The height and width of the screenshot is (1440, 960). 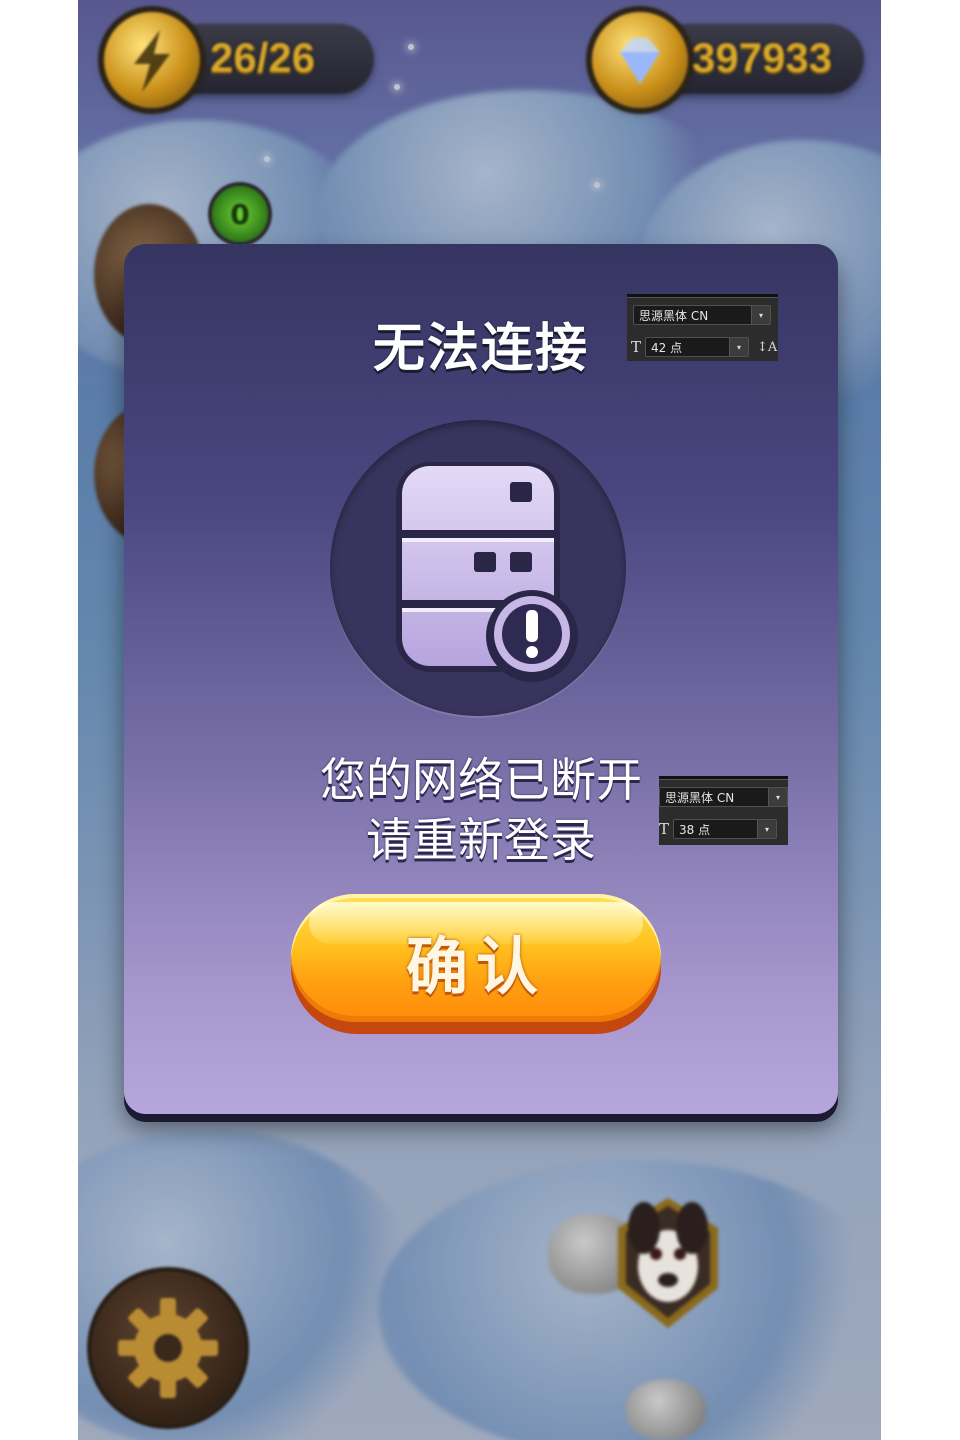 What do you see at coordinates (152, 60) in the screenshot?
I see `lightning-icon` at bounding box center [152, 60].